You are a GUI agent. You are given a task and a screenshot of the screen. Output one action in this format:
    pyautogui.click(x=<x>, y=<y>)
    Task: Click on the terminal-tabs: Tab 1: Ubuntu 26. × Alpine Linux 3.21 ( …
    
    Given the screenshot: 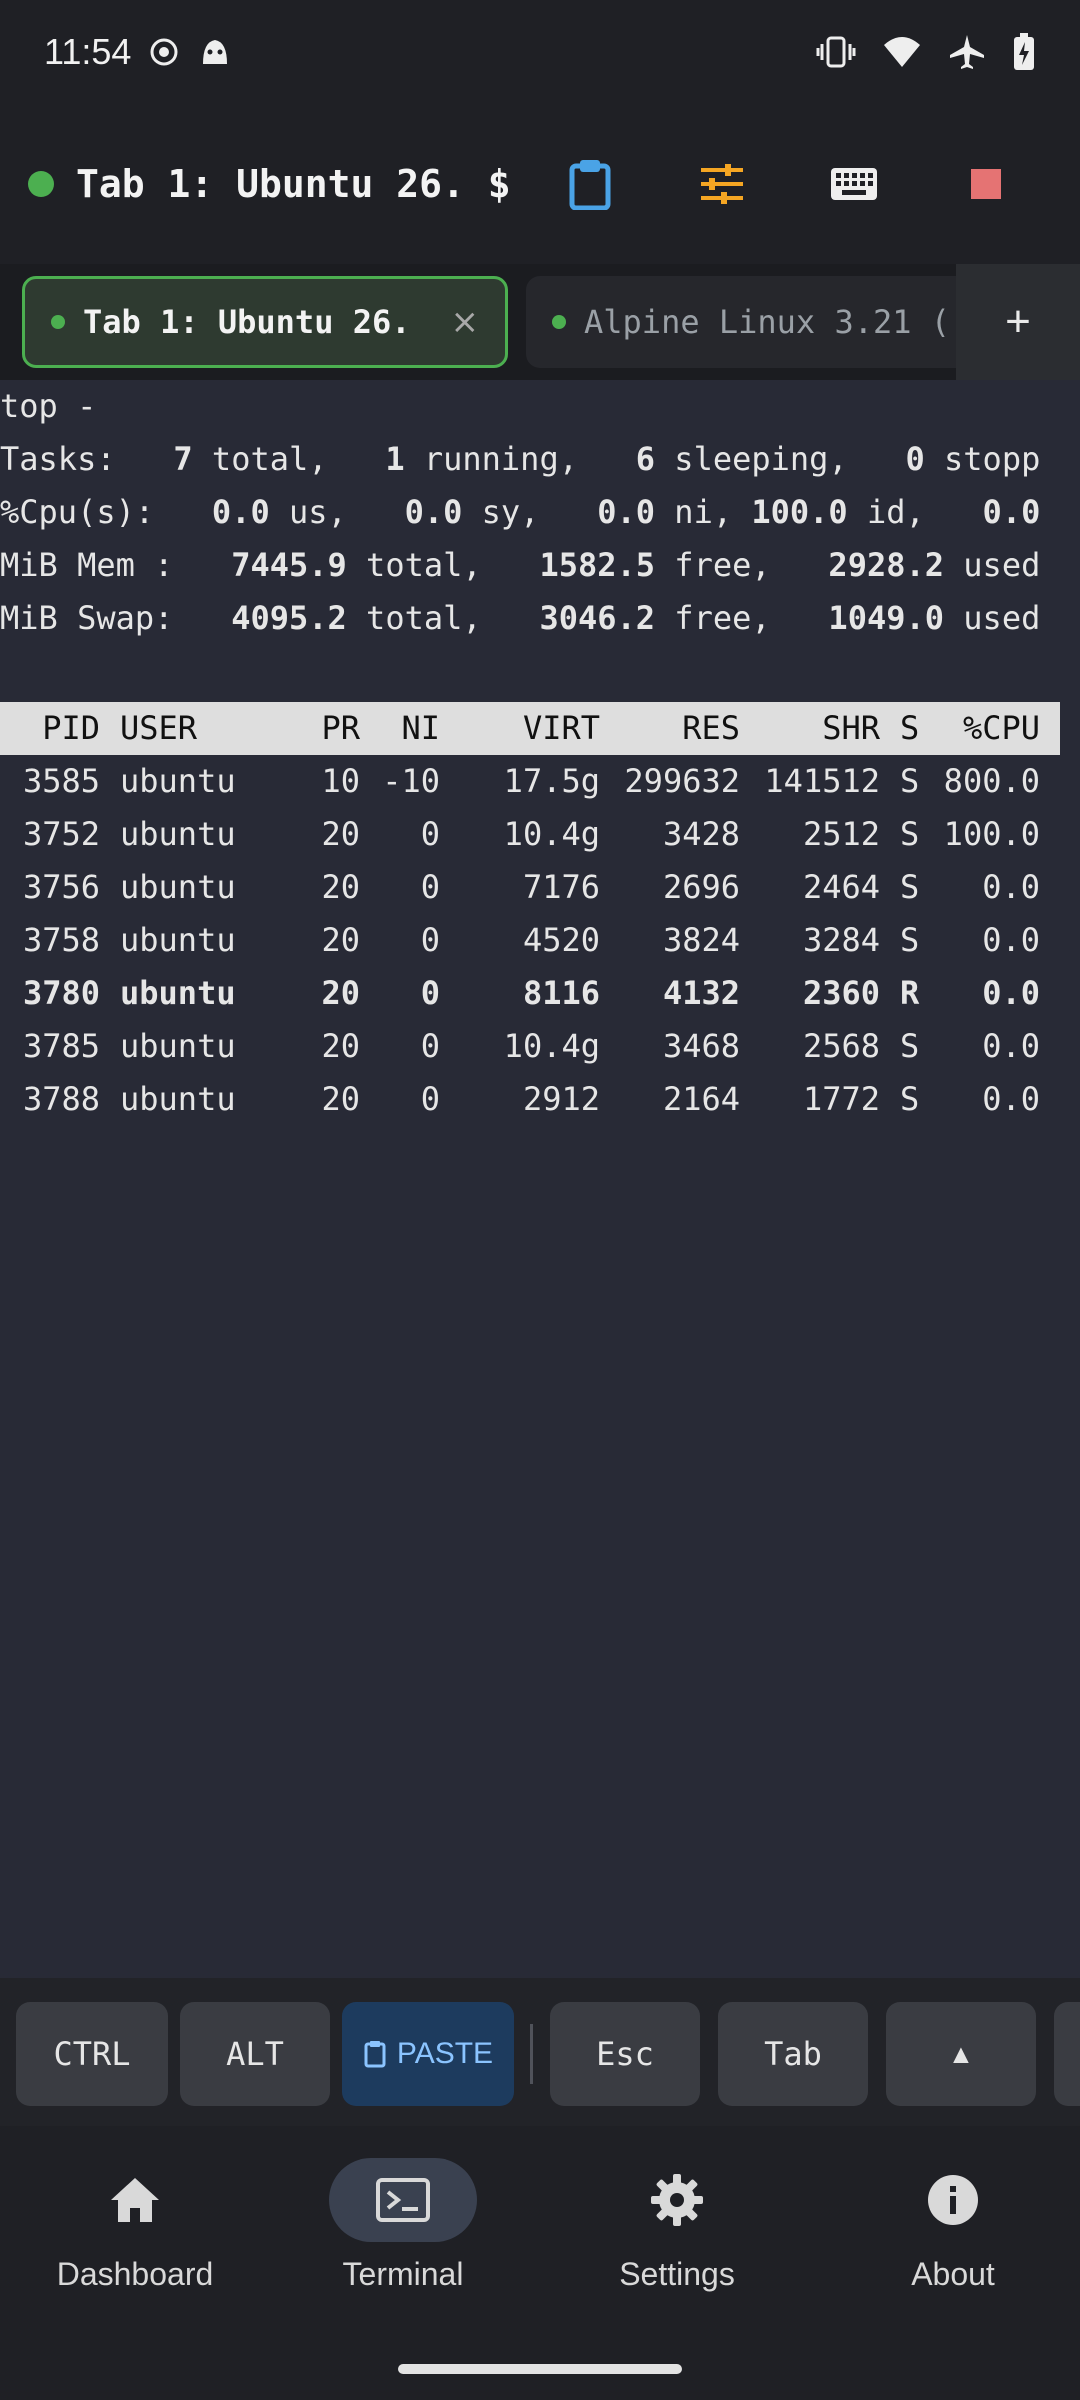 What is the action you would take?
    pyautogui.click(x=540, y=322)
    